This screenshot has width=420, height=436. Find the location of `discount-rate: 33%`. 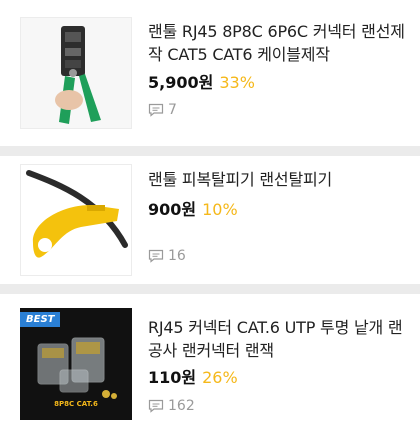

discount-rate: 33% is located at coordinates (237, 82).